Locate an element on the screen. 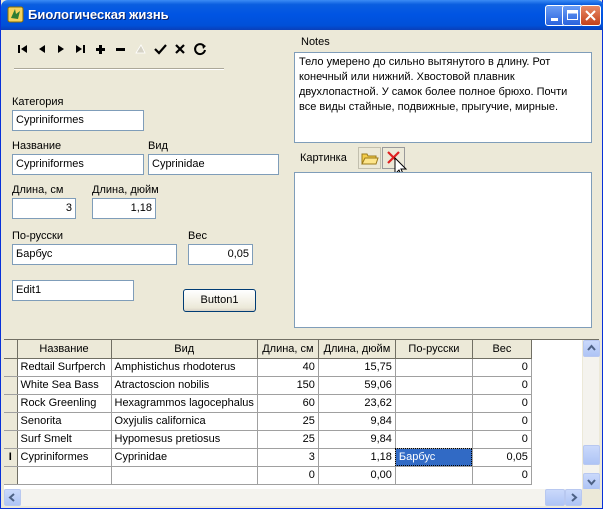  cell-length-inch: 1,18 is located at coordinates (357, 457).